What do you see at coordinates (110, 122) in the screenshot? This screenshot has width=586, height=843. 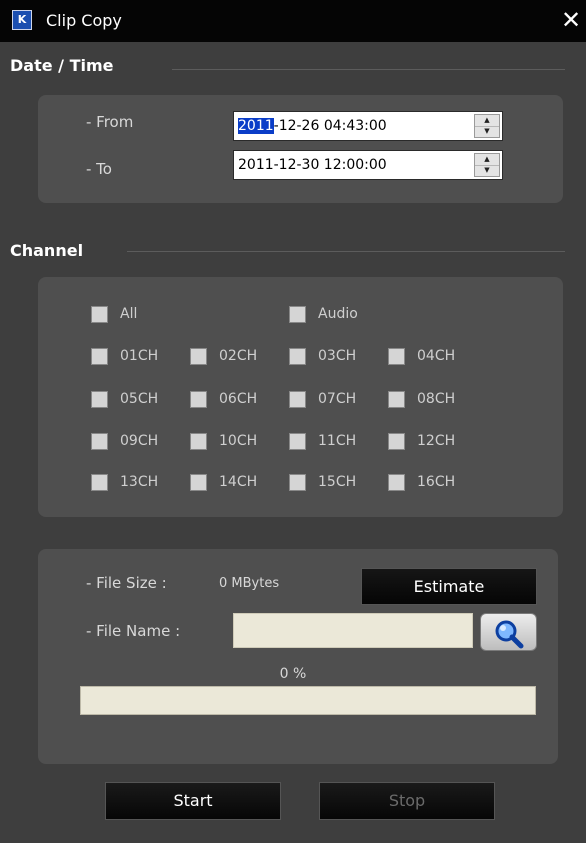 I see `from-label: - From` at bounding box center [110, 122].